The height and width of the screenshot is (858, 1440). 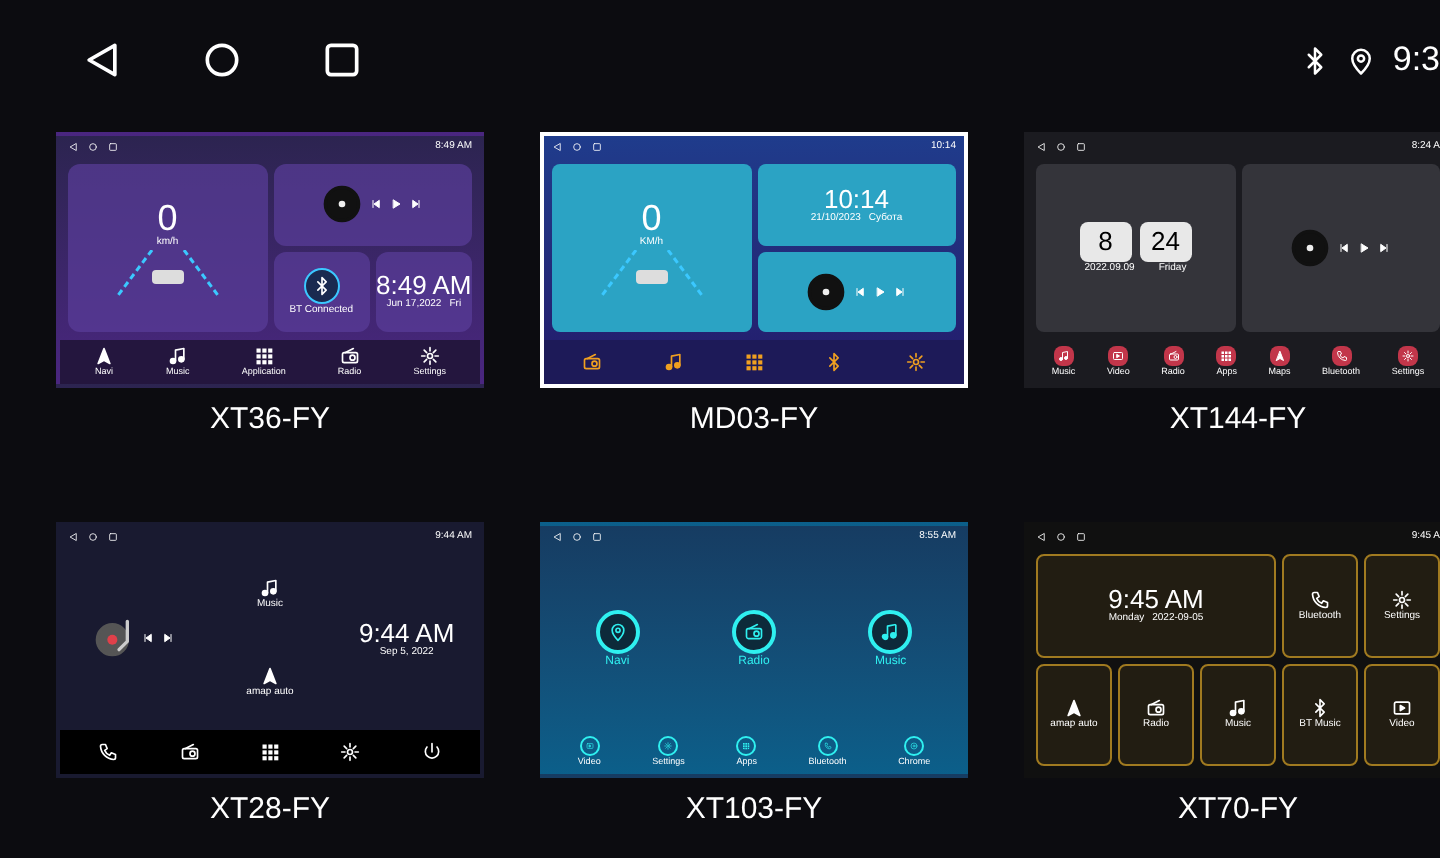 I want to click on clock-time: 10:14, so click(x=856, y=198).